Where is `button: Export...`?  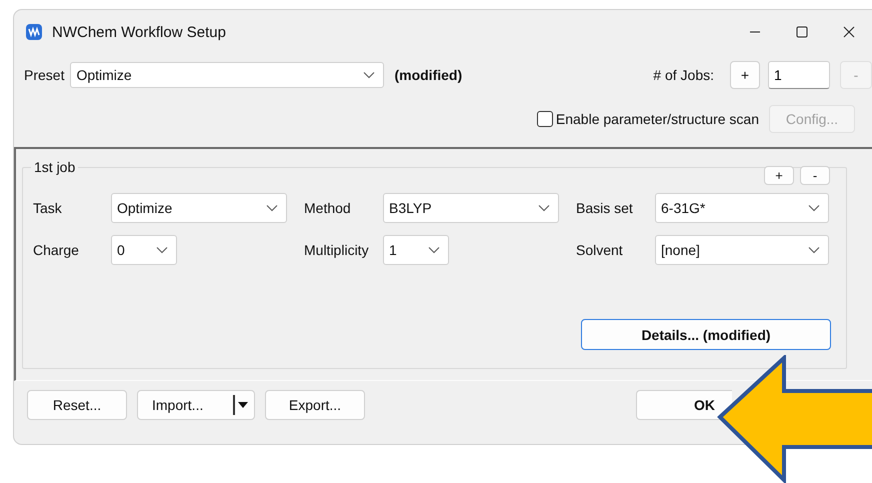 button: Export... is located at coordinates (315, 405).